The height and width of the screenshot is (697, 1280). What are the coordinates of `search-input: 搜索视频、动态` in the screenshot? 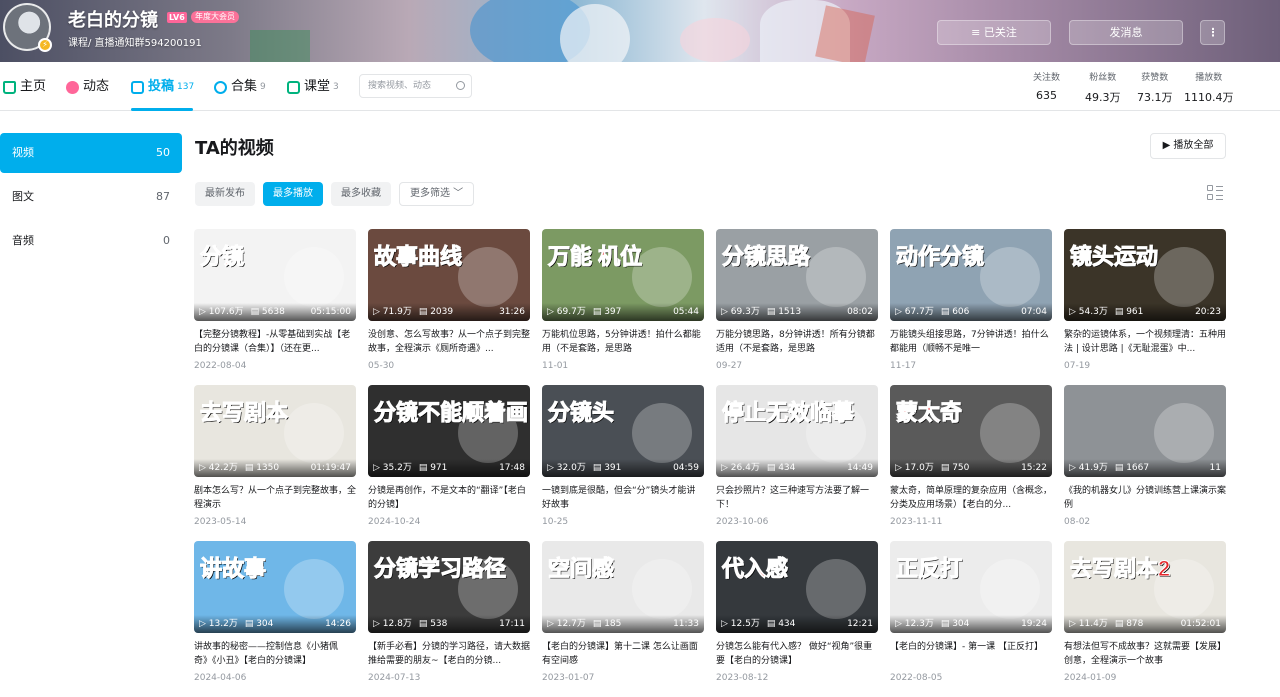 It's located at (415, 86).